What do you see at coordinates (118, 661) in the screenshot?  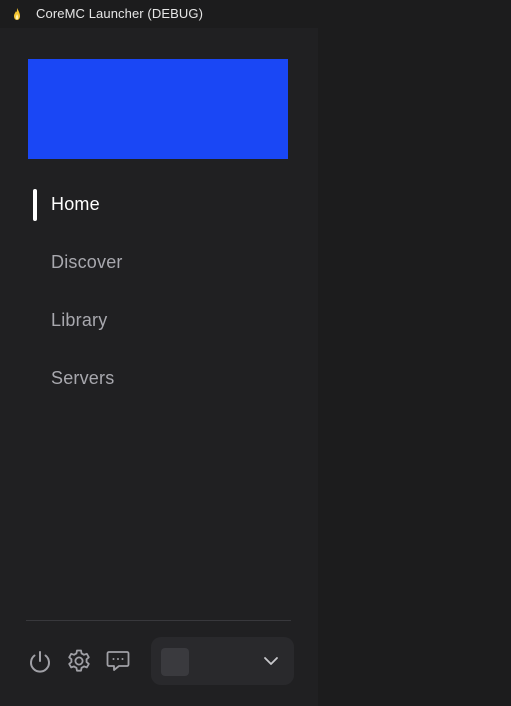 I see `chat-icon` at bounding box center [118, 661].